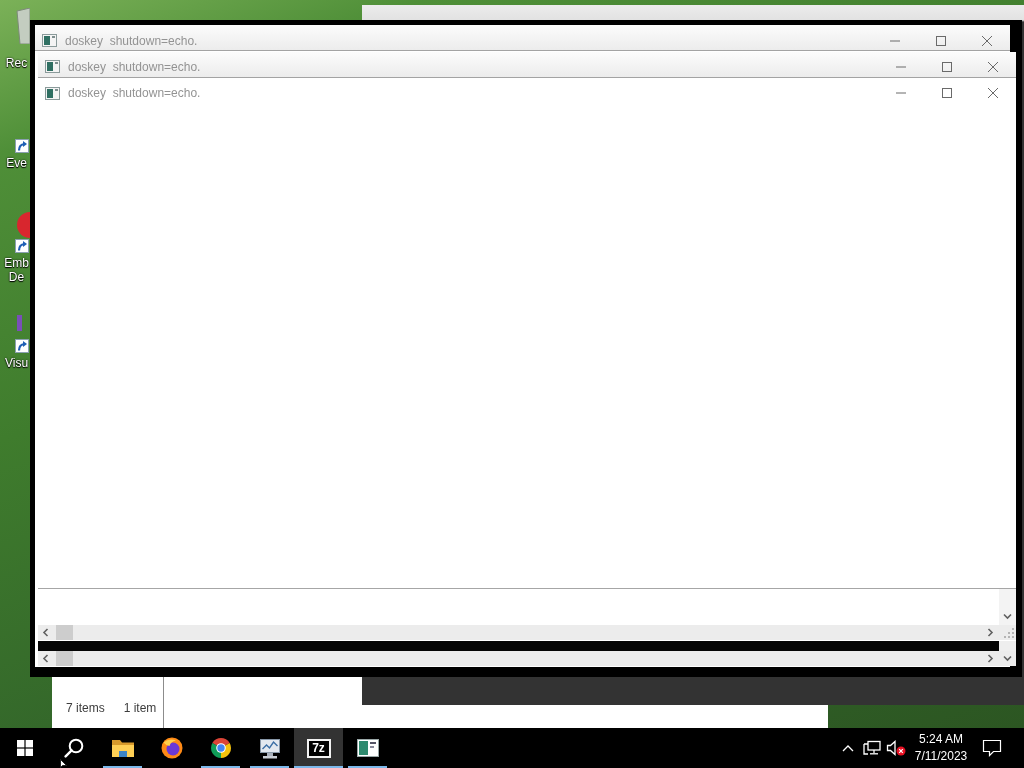 This screenshot has height=768, width=1024. I want to click on taskbar-button: 7z, so click(318, 748).